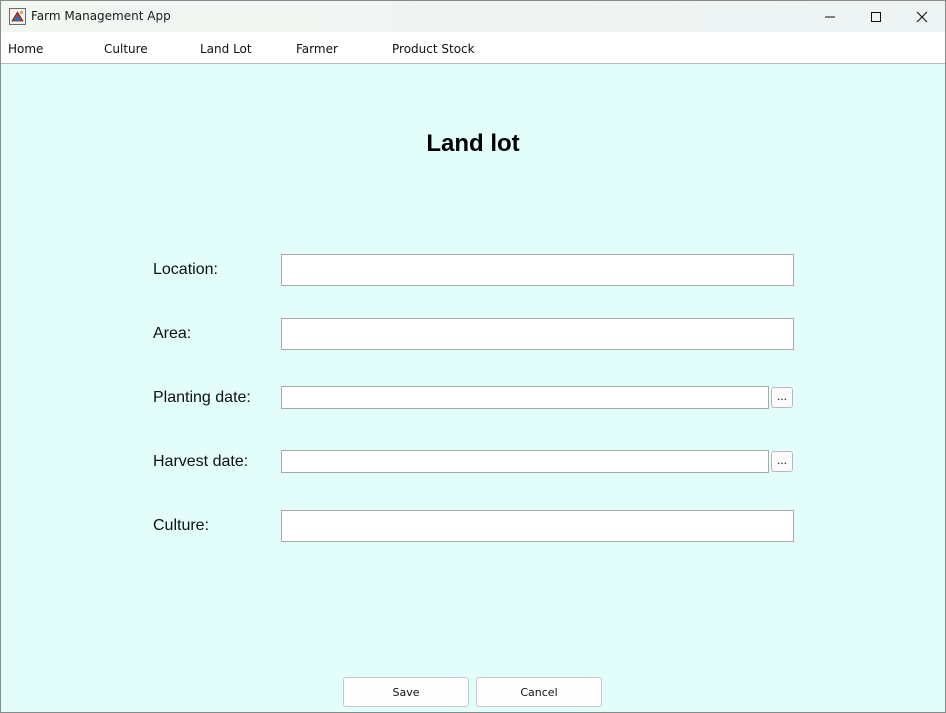 The width and height of the screenshot is (946, 713). What do you see at coordinates (181, 525) in the screenshot?
I see `culture-label: Culture:` at bounding box center [181, 525].